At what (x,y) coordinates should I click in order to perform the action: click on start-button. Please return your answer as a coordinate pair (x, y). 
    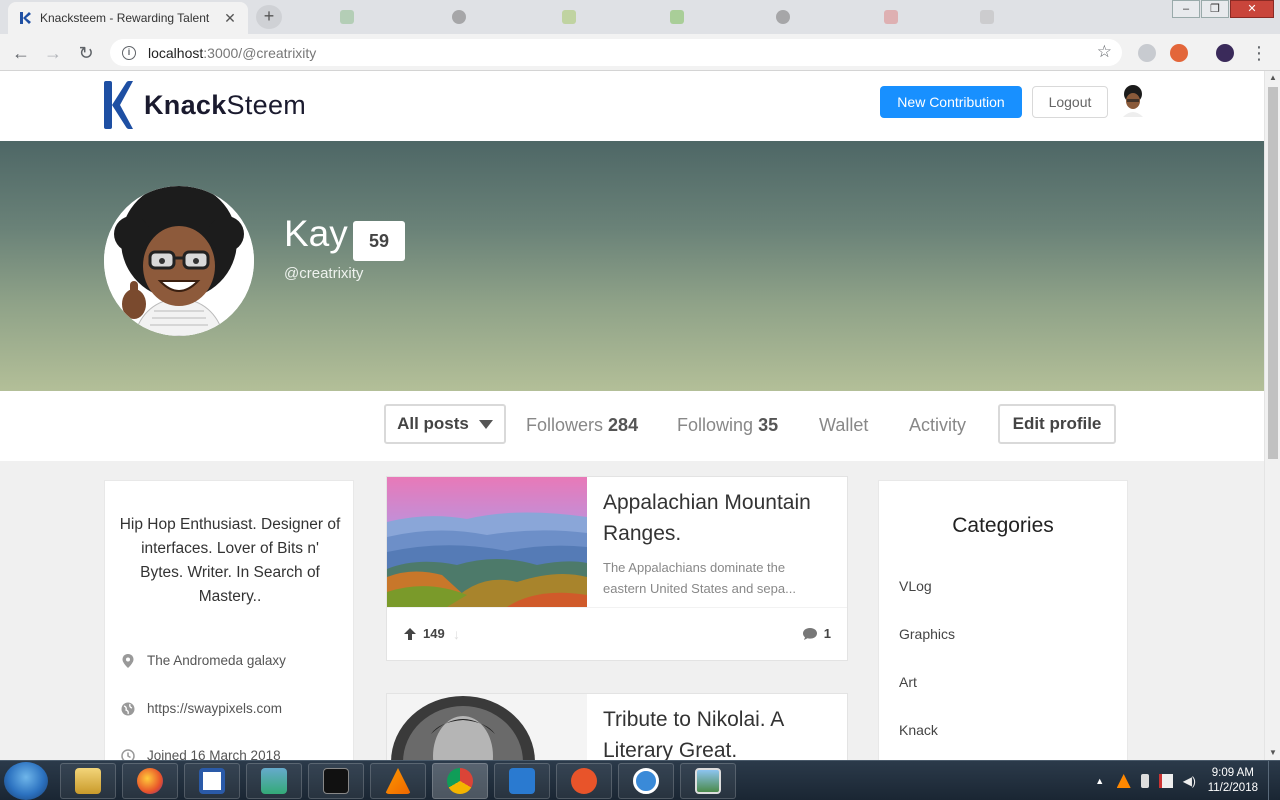
    Looking at the image, I should click on (26, 781).